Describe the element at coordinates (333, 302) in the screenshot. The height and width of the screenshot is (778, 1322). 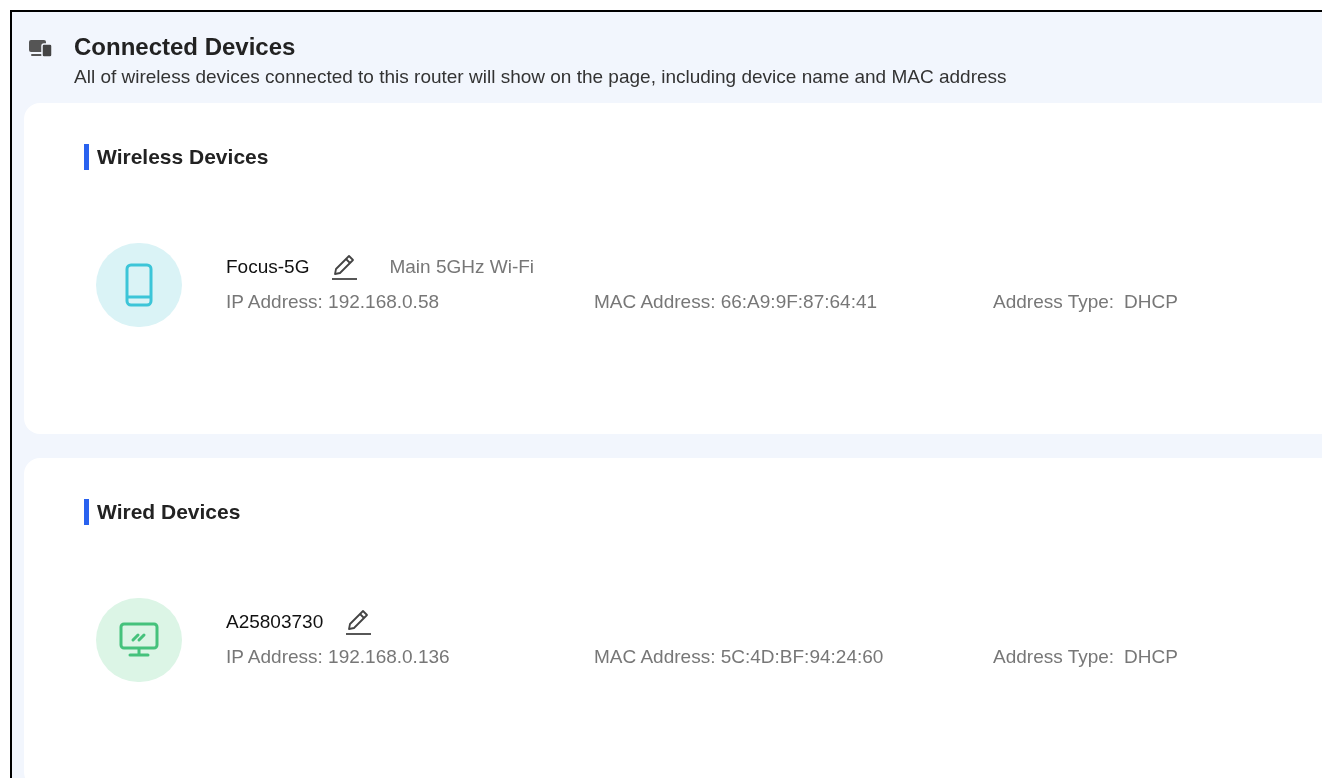
I see `ip-address: IP Address: 192.168.0.58` at that location.